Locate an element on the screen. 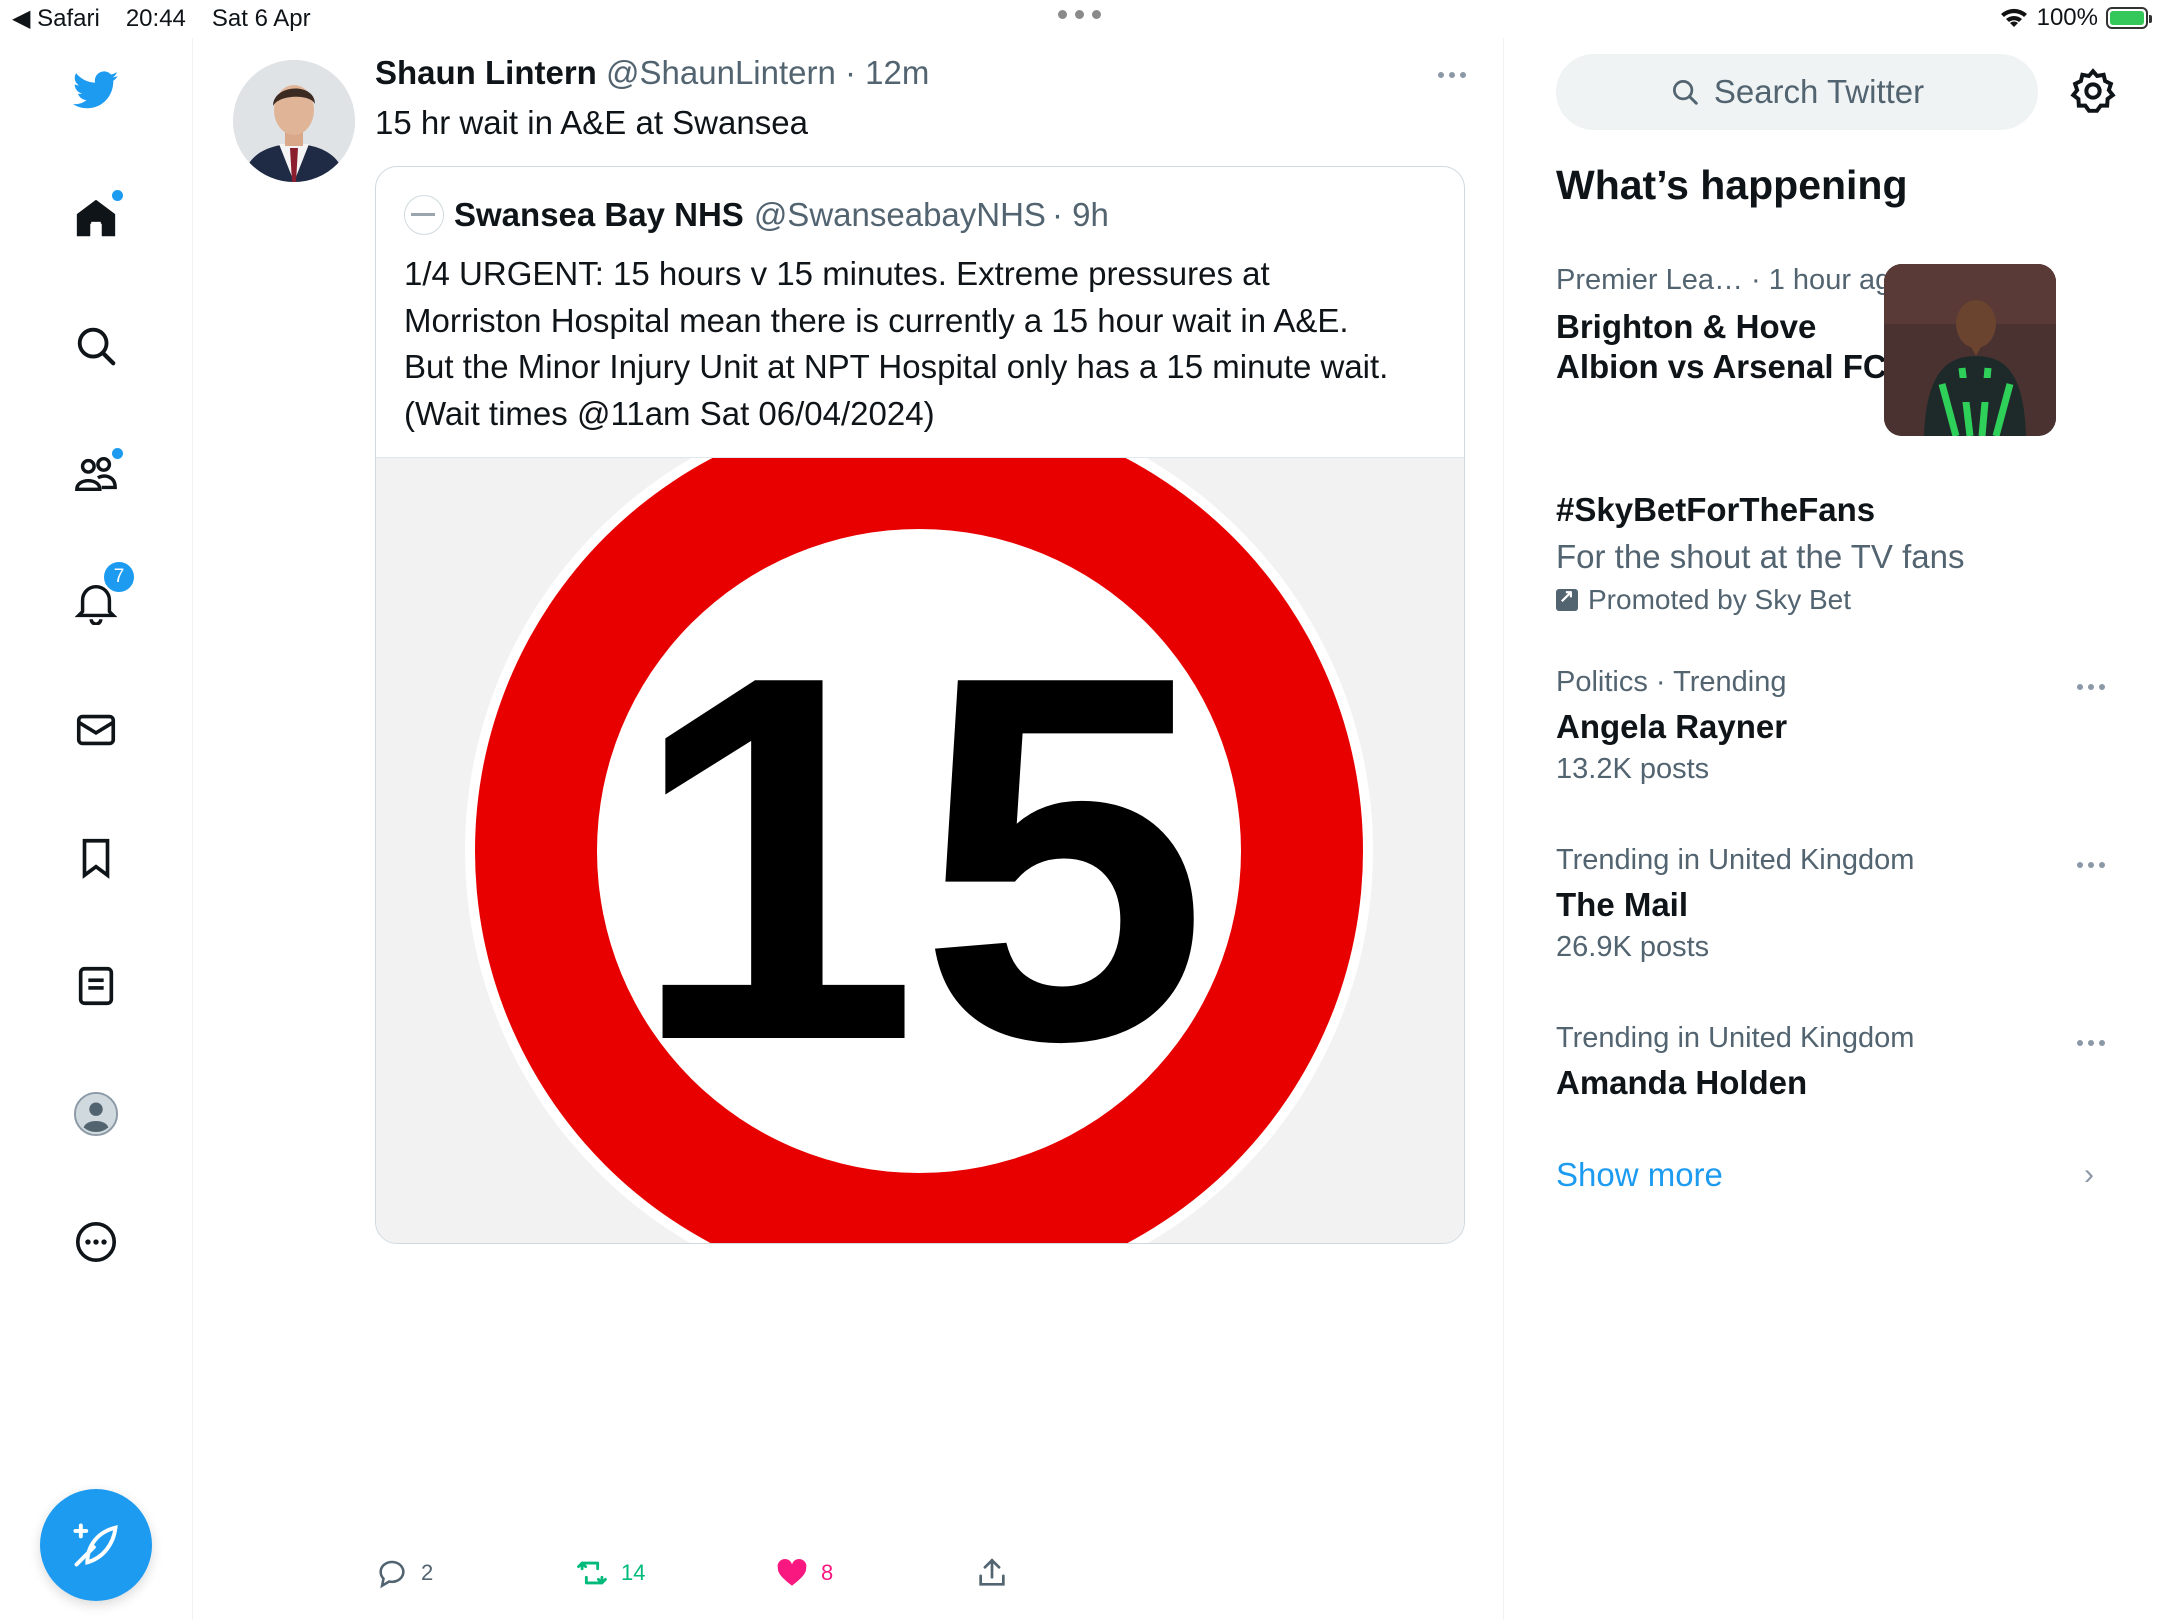 This screenshot has height=1620, width=2160. trend-thumbnail is located at coordinates (1970, 350).